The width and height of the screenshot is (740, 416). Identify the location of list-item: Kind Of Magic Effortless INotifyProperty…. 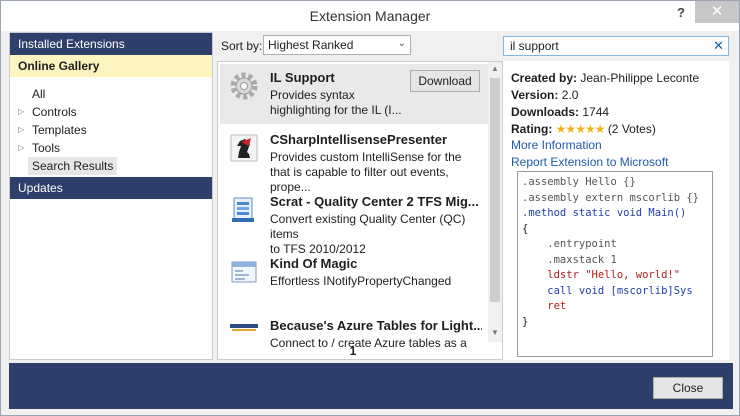
(354, 280).